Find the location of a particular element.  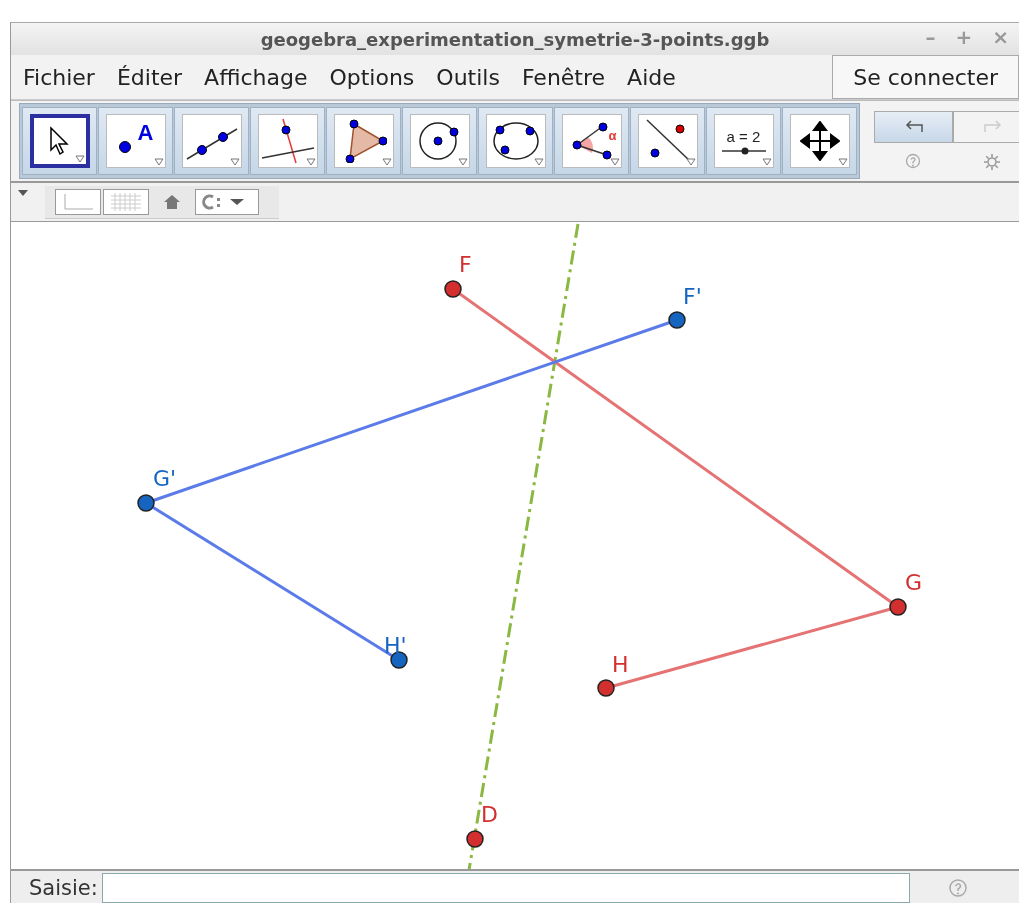

point-label: G' is located at coordinates (165, 478).